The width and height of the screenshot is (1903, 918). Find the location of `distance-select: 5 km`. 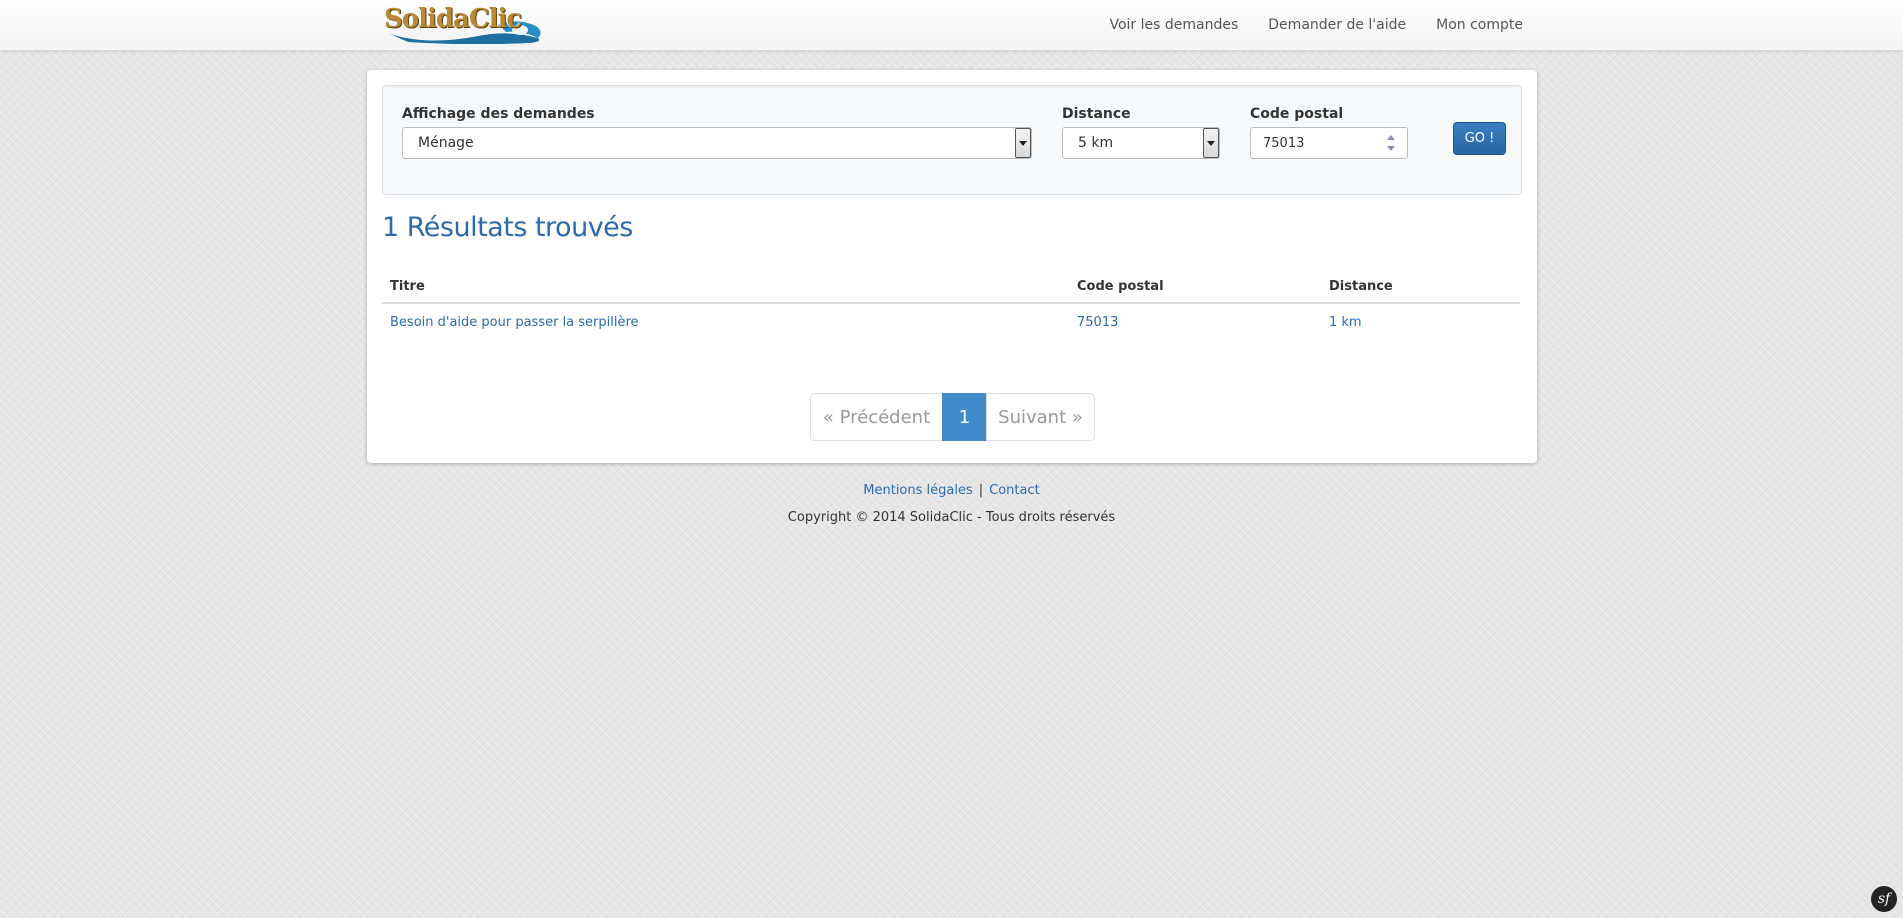

distance-select: 5 km is located at coordinates (1141, 143).